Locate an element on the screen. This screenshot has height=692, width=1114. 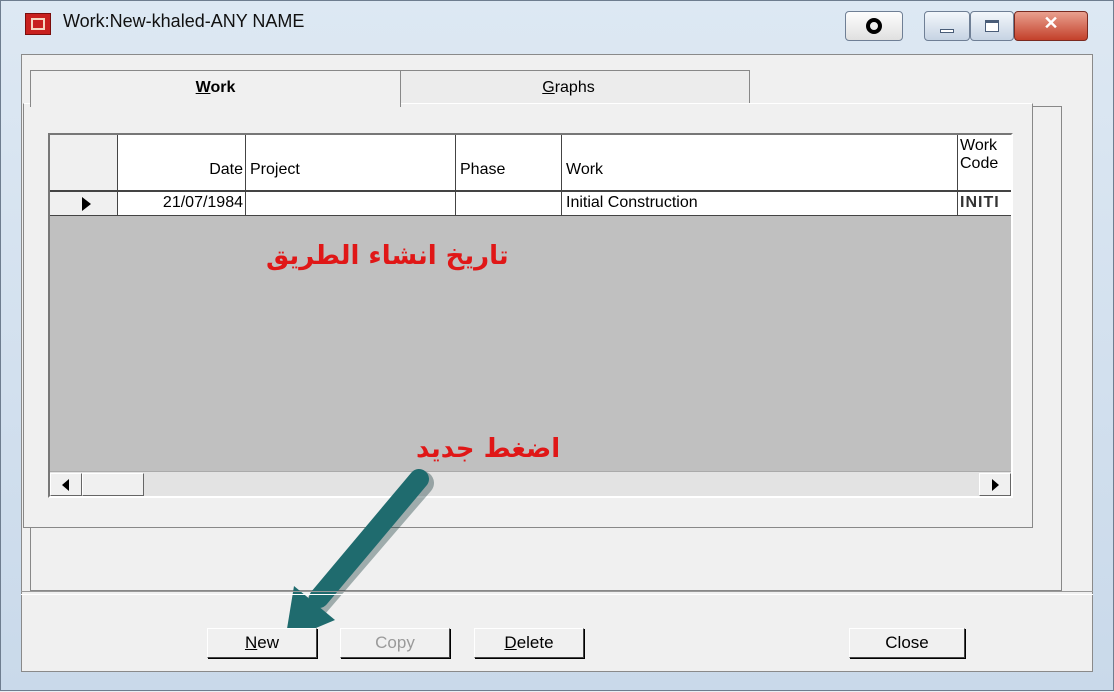
copy-button: Copy is located at coordinates (395, 643).